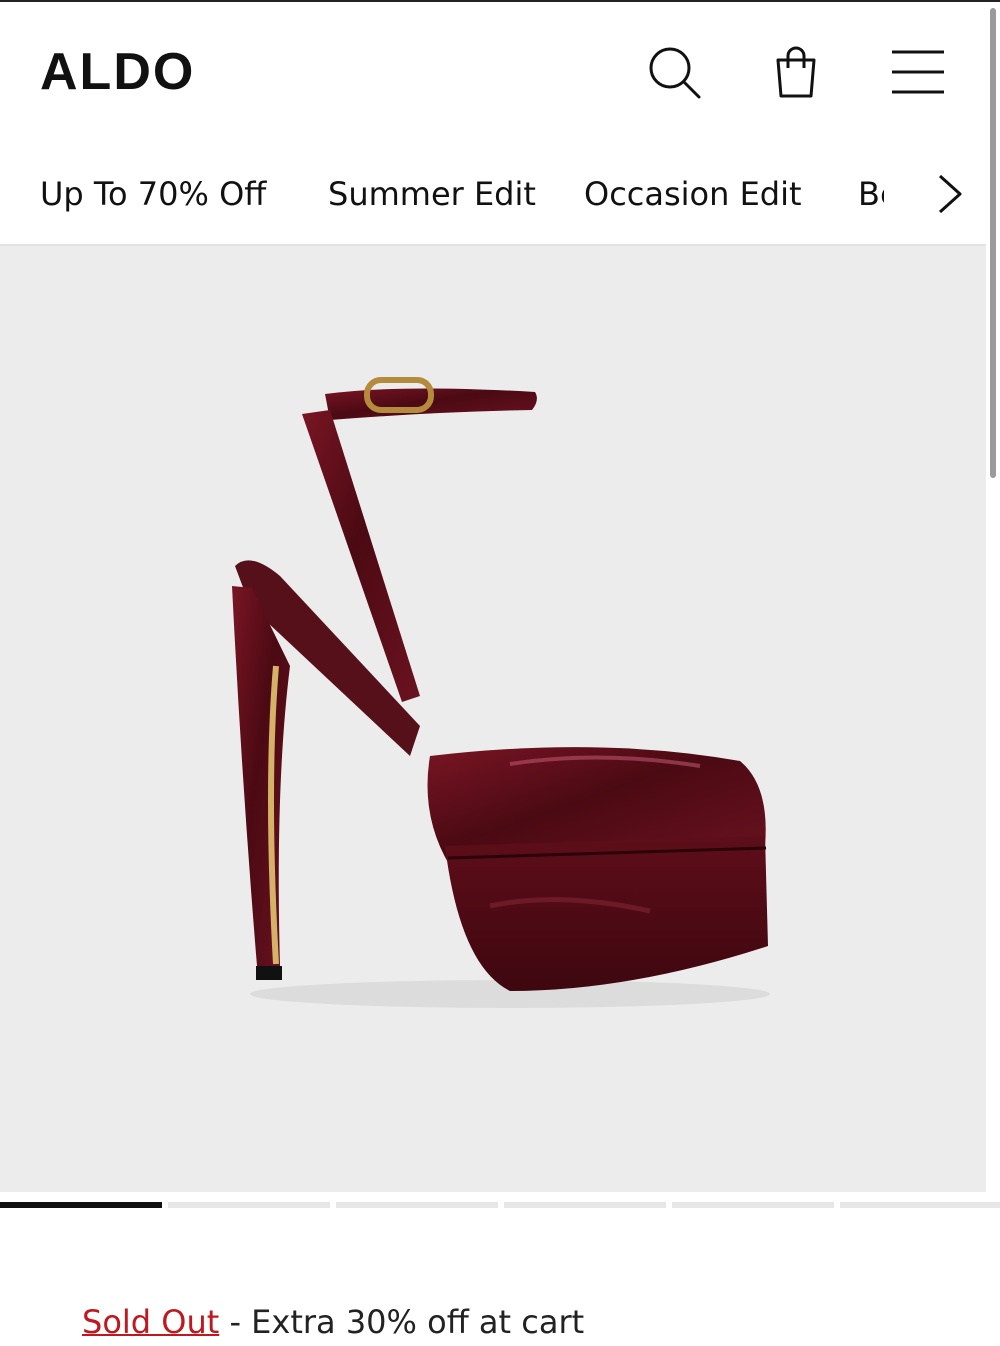 This screenshot has height=1346, width=1000. Describe the element at coordinates (151, 1322) in the screenshot. I see `sold-out-label: Sold Out` at that location.